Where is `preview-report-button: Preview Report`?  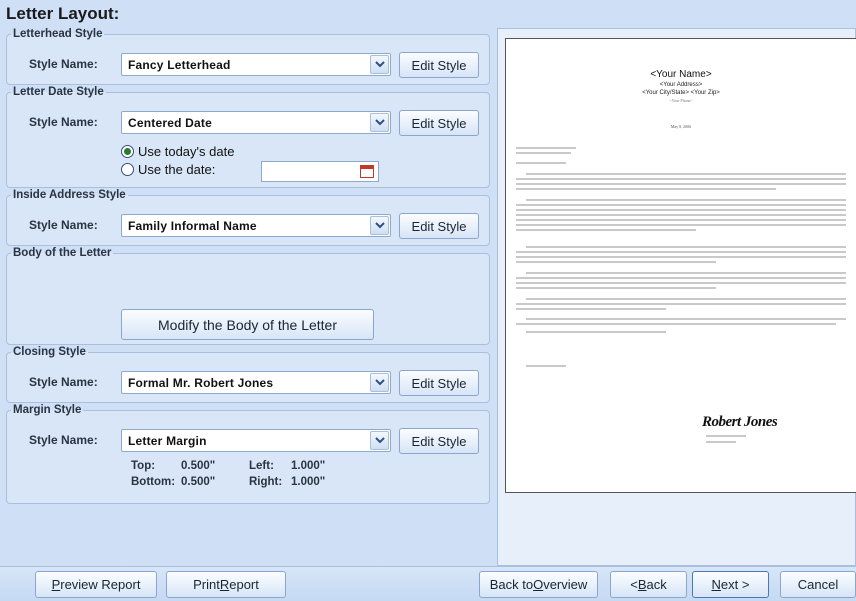
preview-report-button: Preview Report is located at coordinates (96, 584).